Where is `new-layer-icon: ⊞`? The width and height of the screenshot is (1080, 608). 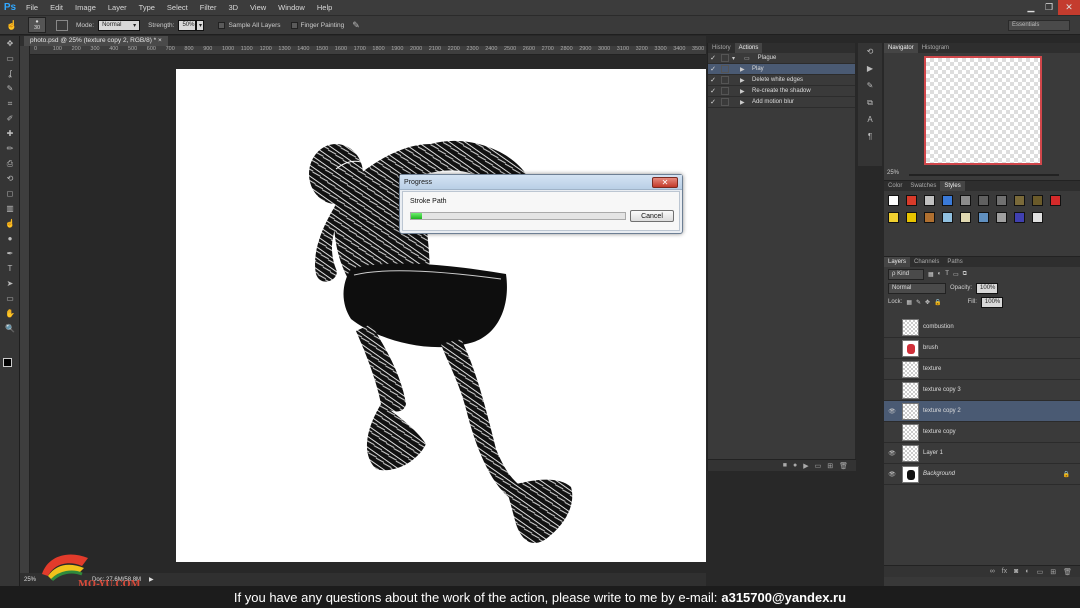
new-layer-icon: ⊞ is located at coordinates (1053, 572).